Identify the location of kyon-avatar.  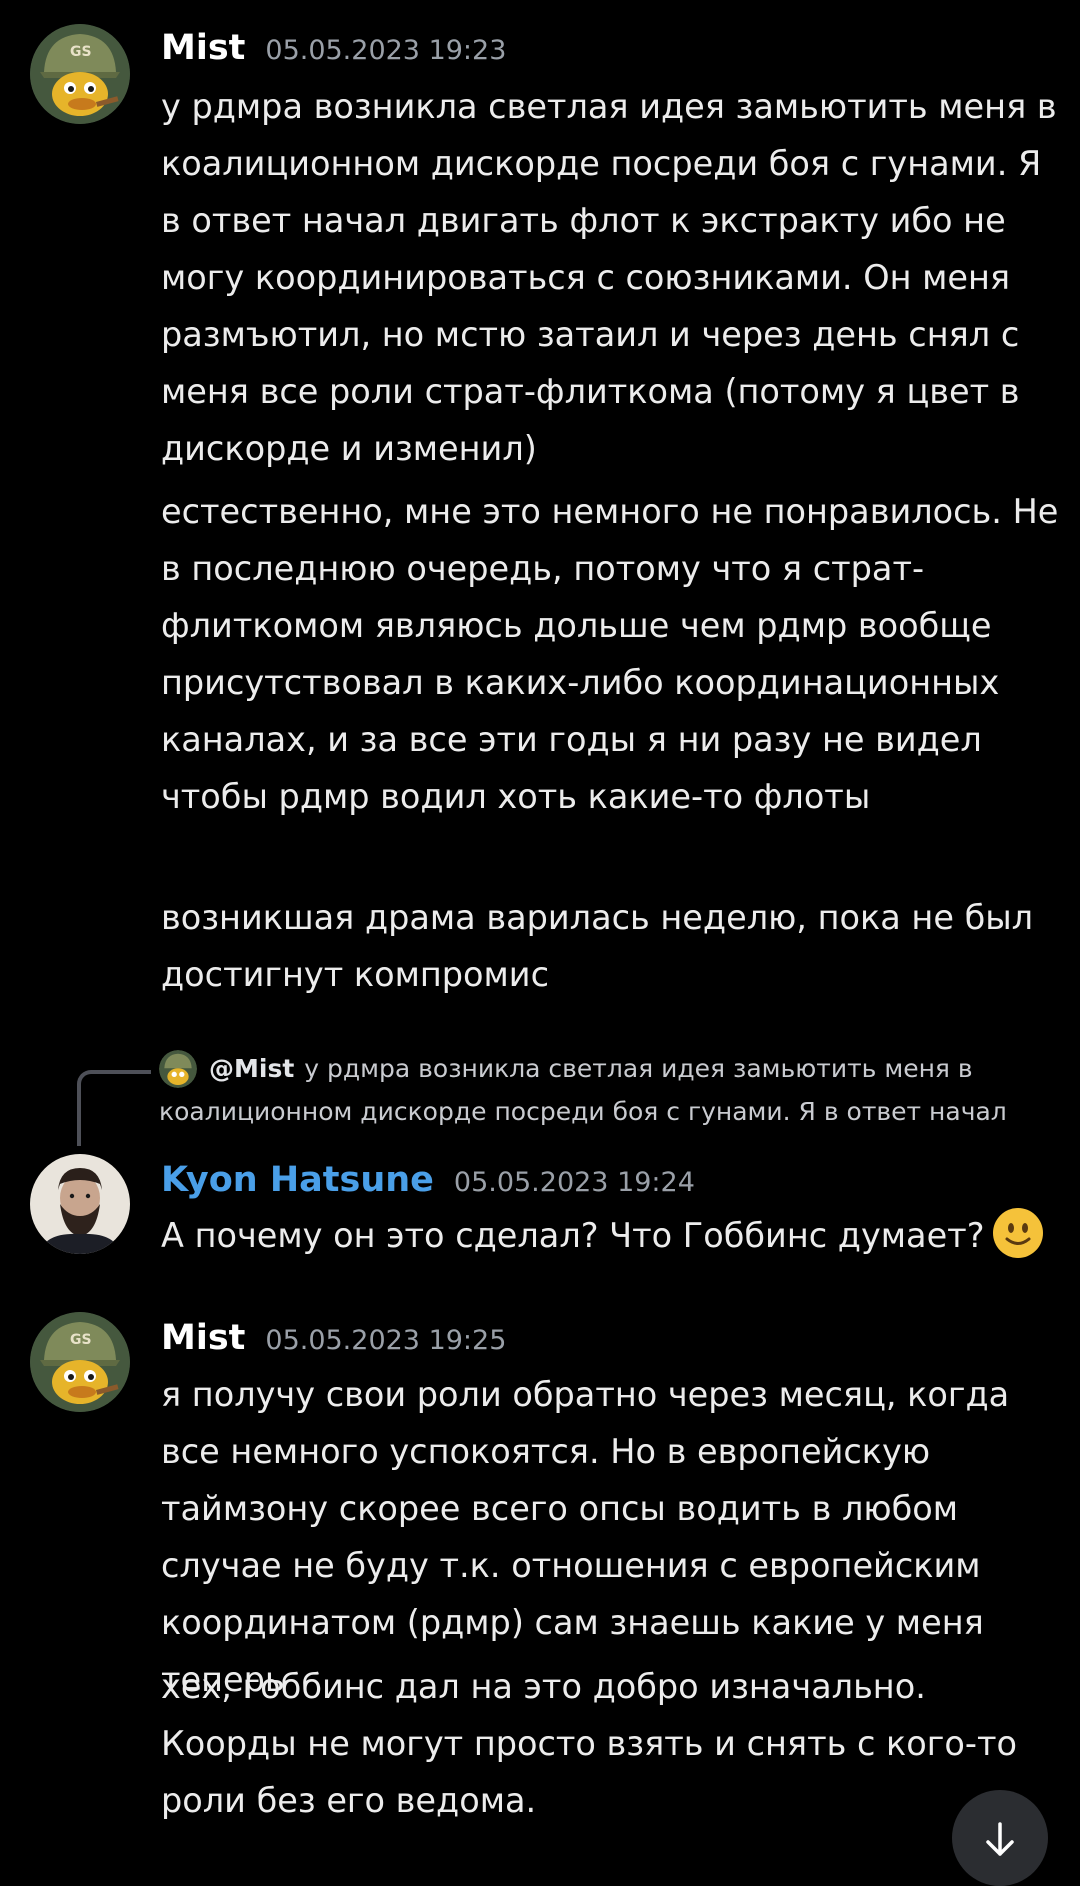
(80, 1204).